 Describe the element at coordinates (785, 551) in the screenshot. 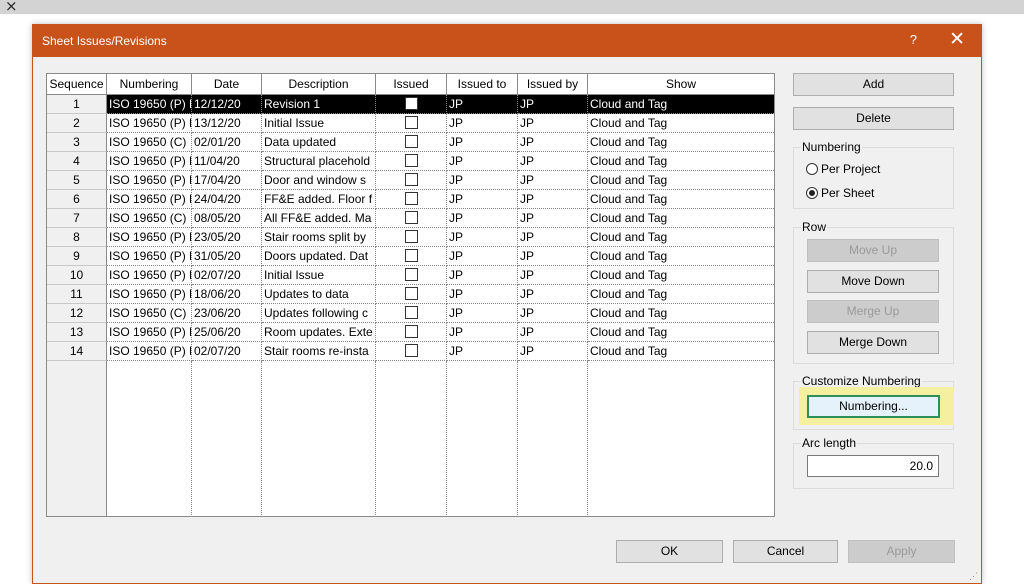

I see `cancel-button: Cancel` at that location.